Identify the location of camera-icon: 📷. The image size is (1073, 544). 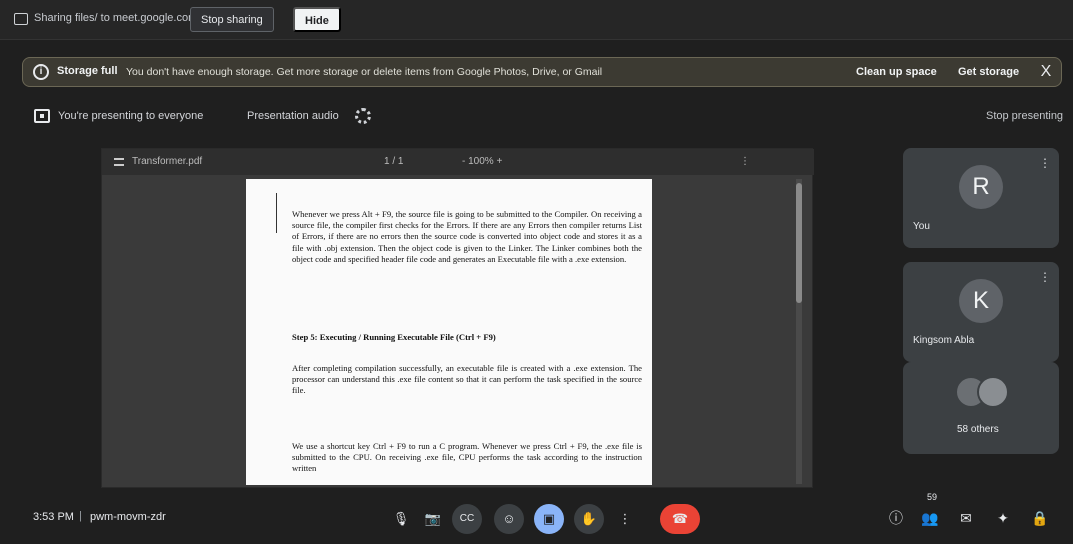
(433, 519).